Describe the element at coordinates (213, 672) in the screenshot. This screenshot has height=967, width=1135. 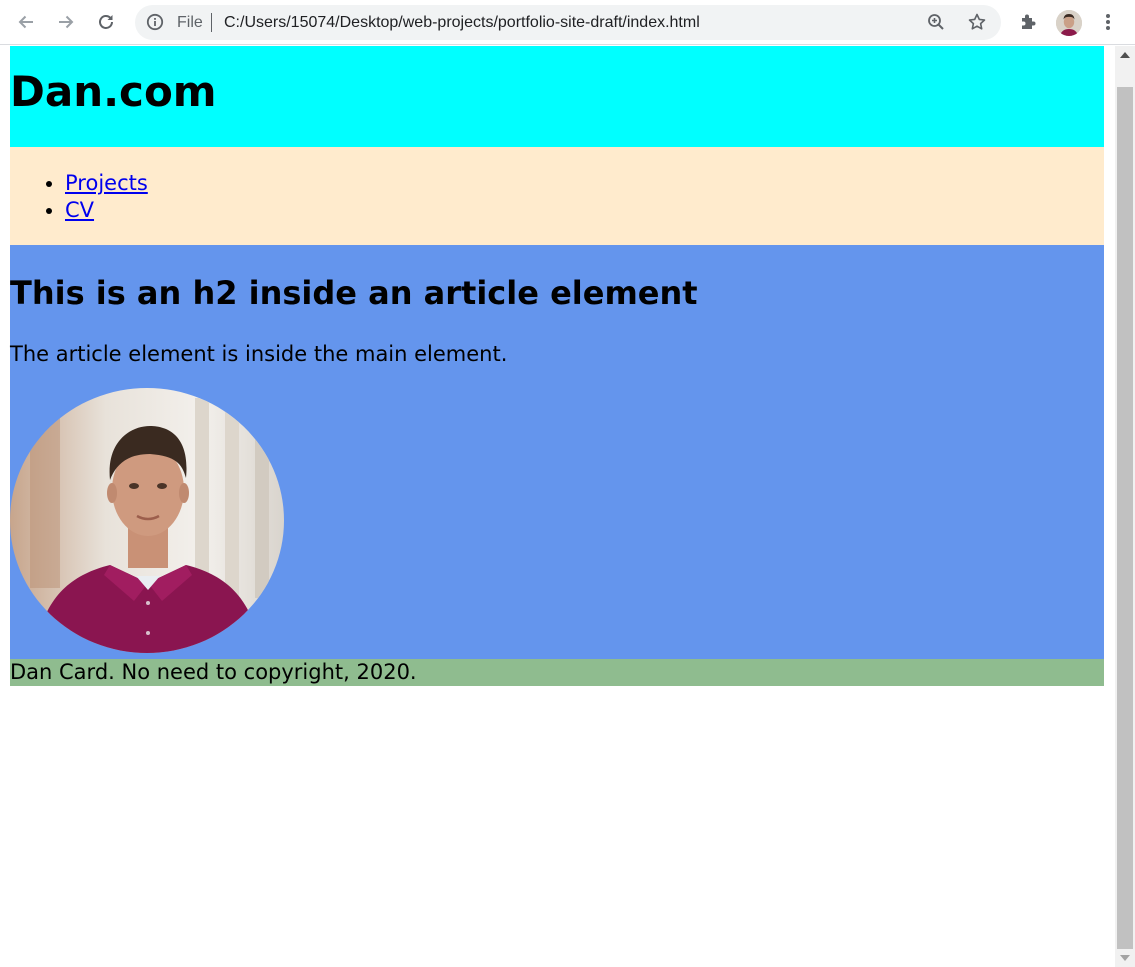
I see `footer-text: Dan Card. No need to copyright, 2020.` at that location.